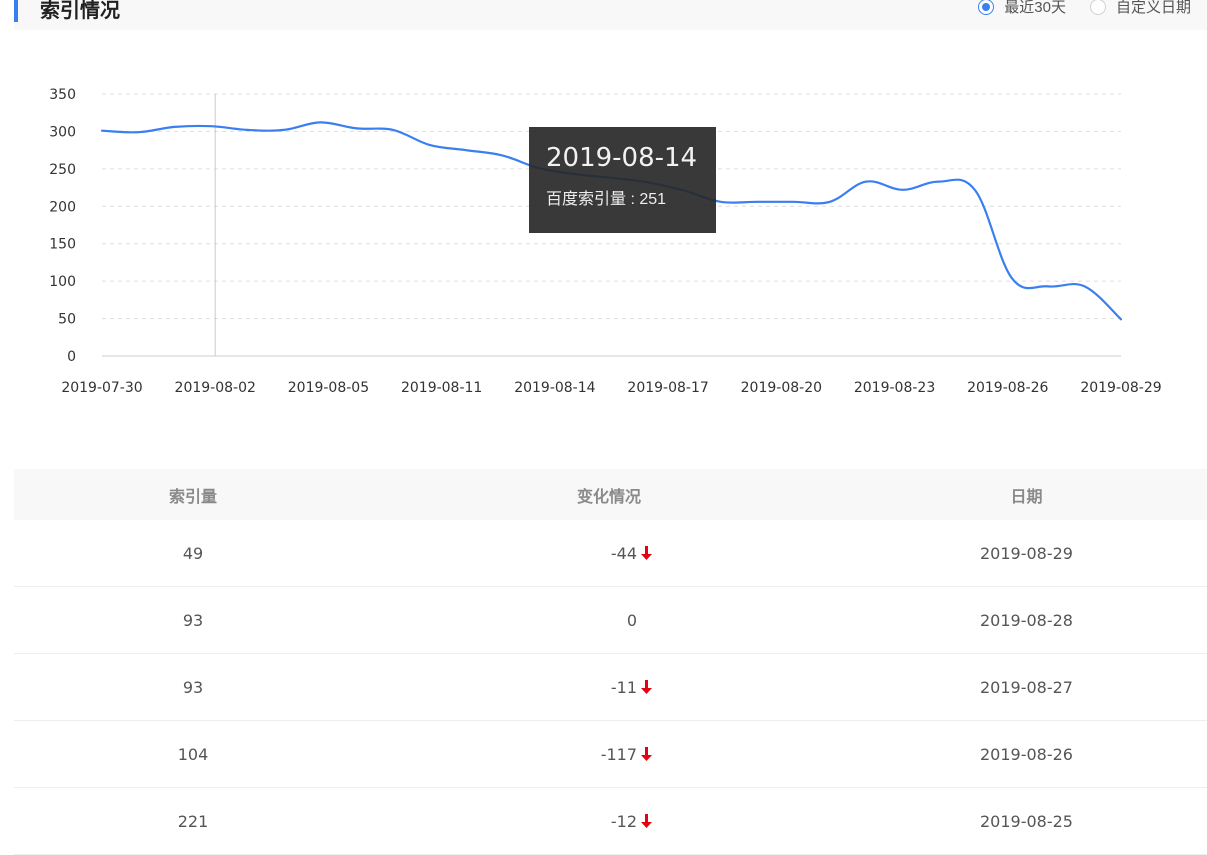 The height and width of the screenshot is (855, 1207). Describe the element at coordinates (1026, 553) in the screenshot. I see `cell-date: 2019-08-29` at that location.